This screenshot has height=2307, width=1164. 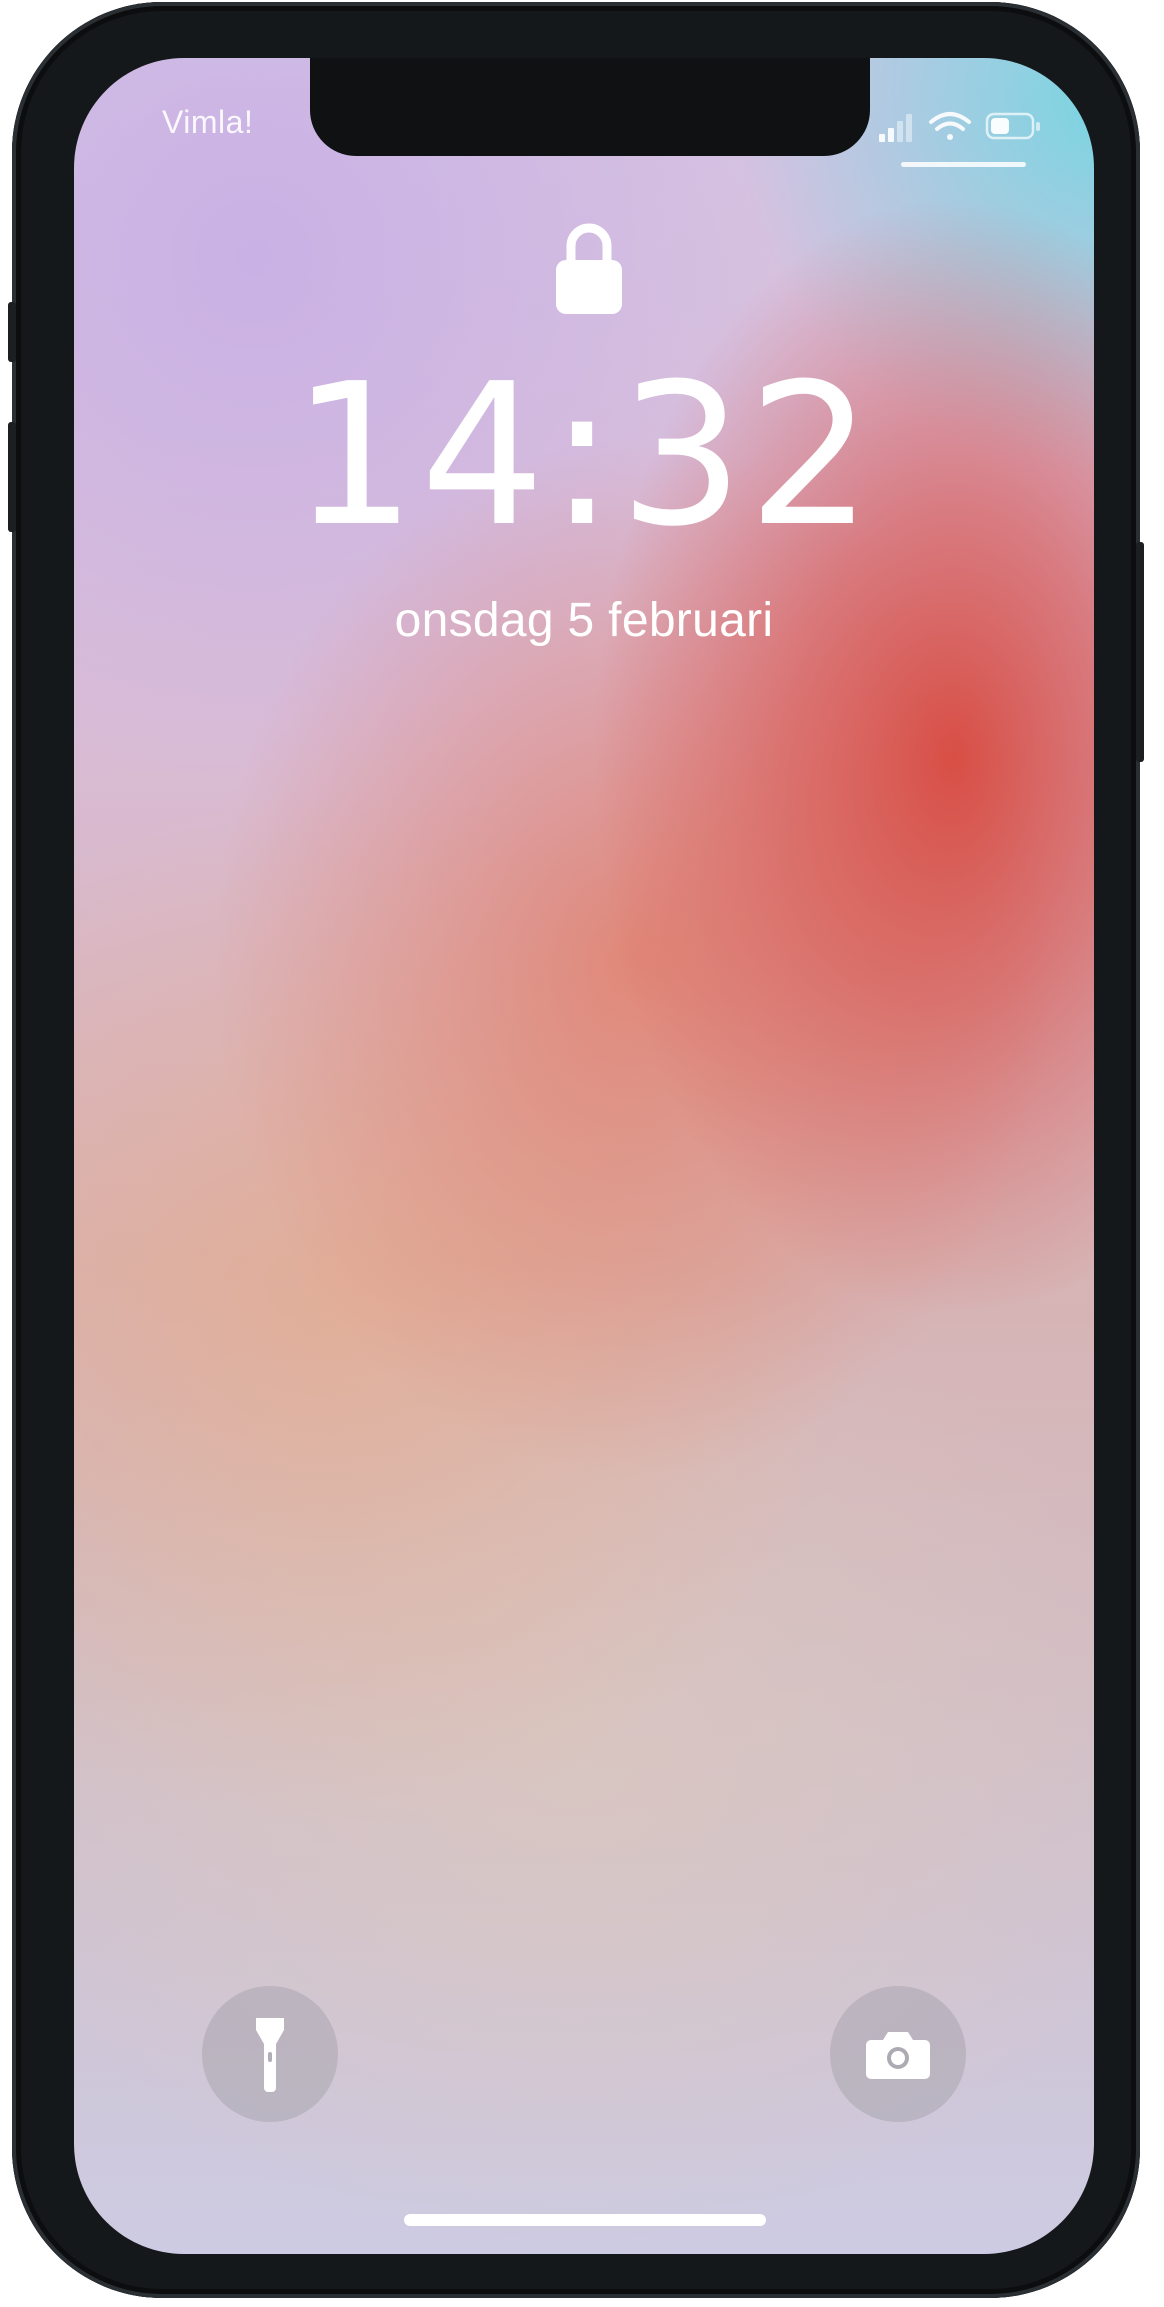 What do you see at coordinates (950, 126) in the screenshot?
I see `wifi-icon` at bounding box center [950, 126].